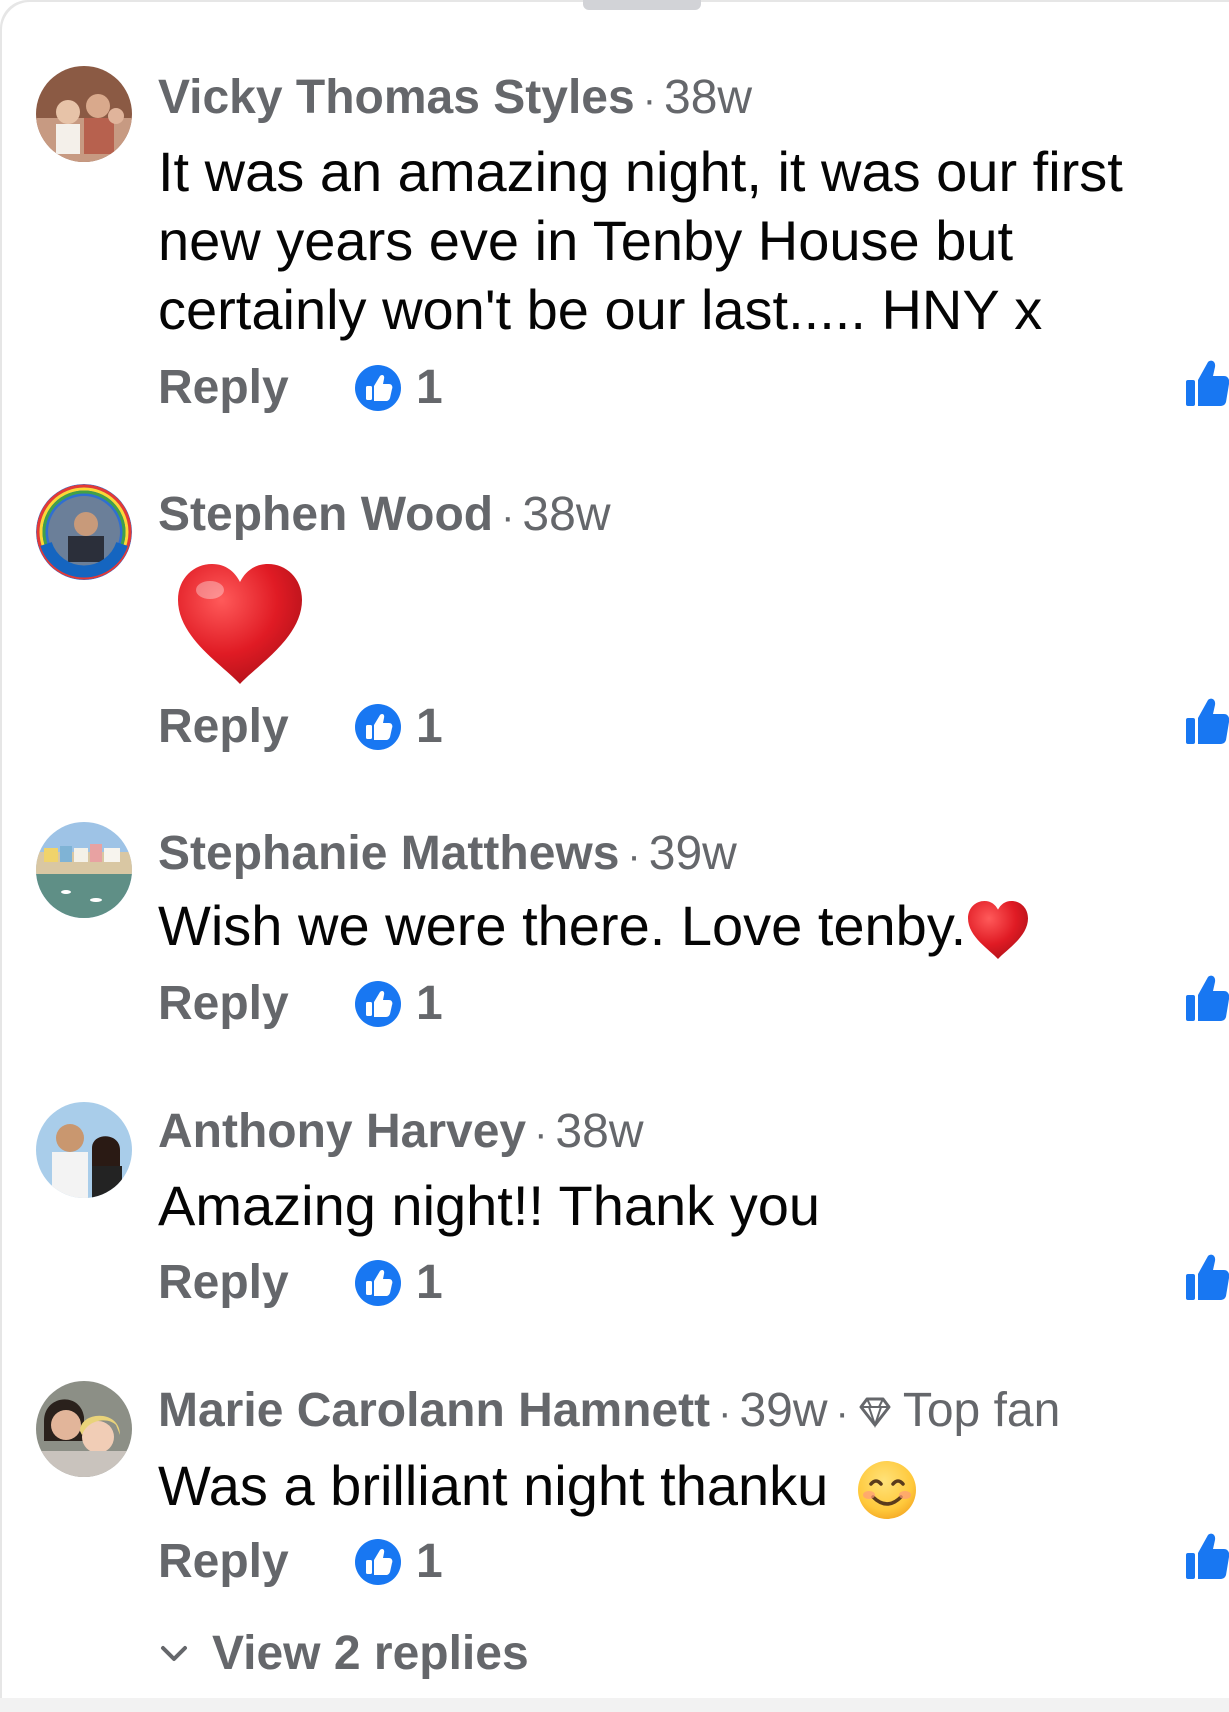  Describe the element at coordinates (396, 97) in the screenshot. I see `author-name: Vicky Thomas Styles` at that location.